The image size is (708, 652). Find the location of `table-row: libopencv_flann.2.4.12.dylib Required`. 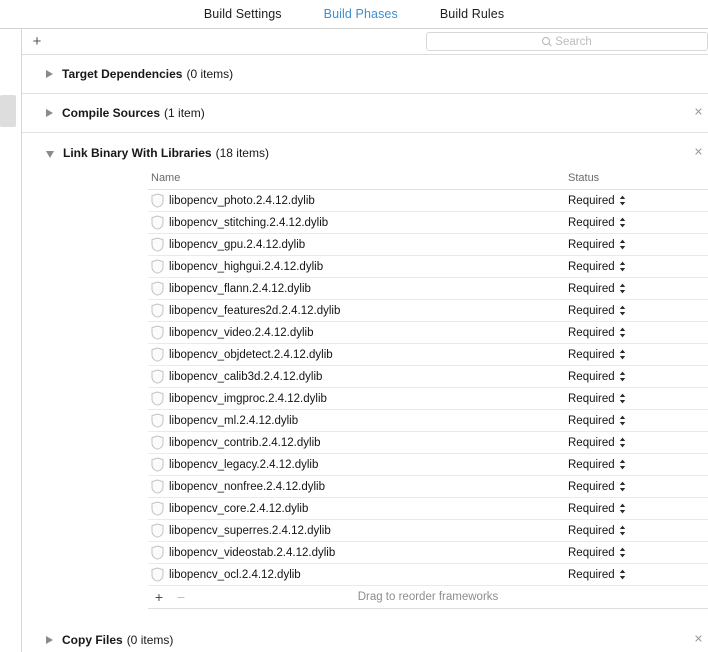

table-row: libopencv_flann.2.4.12.dylib Required is located at coordinates (428, 289).